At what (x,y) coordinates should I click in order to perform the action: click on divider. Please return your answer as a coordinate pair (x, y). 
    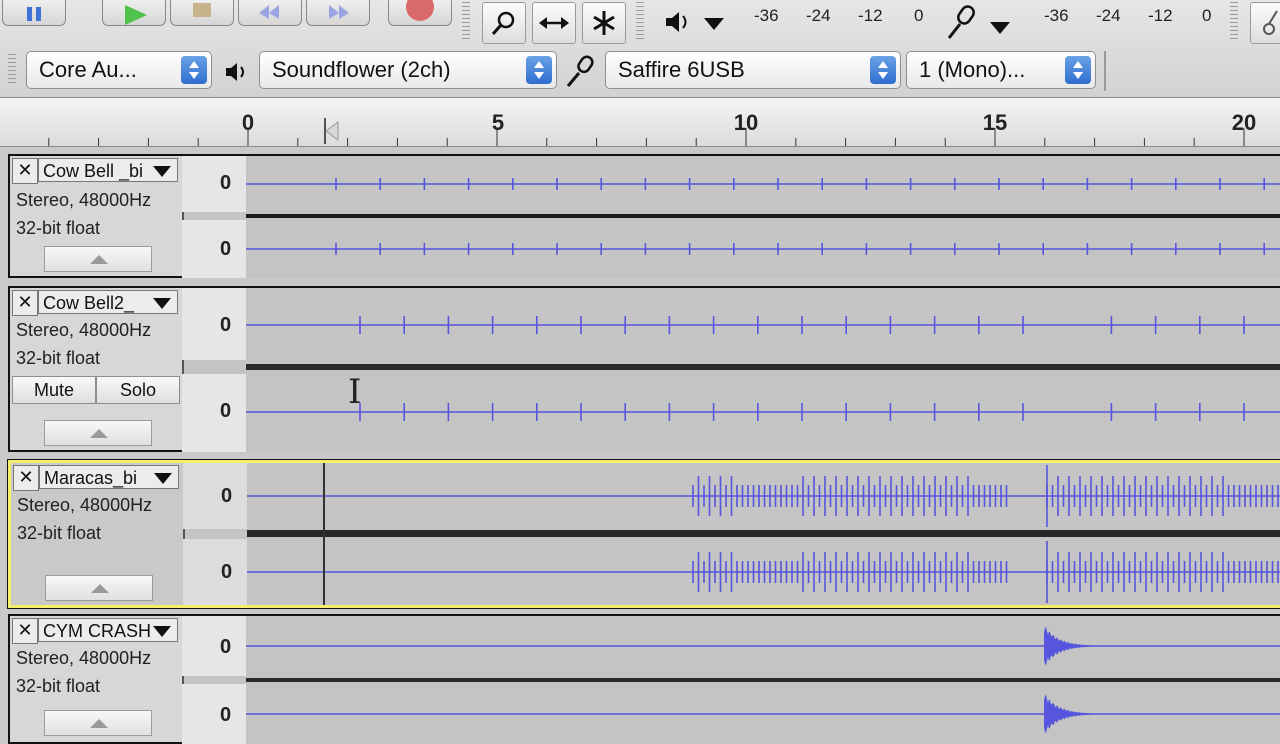
    Looking at the image, I should click on (1105, 71).